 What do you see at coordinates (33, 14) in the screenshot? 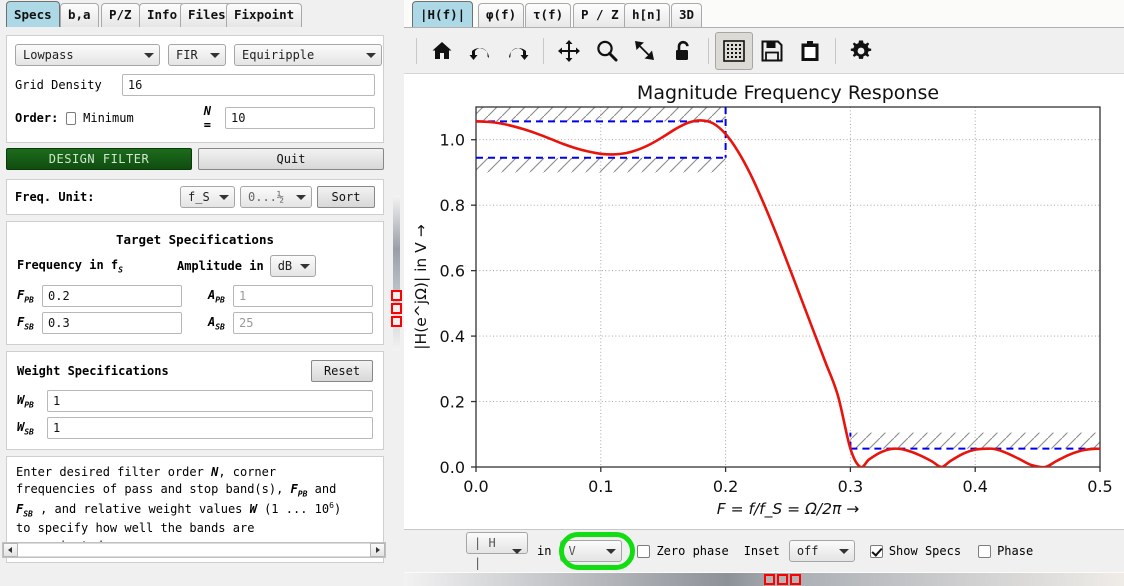
I see `tab-specs: Specs` at bounding box center [33, 14].